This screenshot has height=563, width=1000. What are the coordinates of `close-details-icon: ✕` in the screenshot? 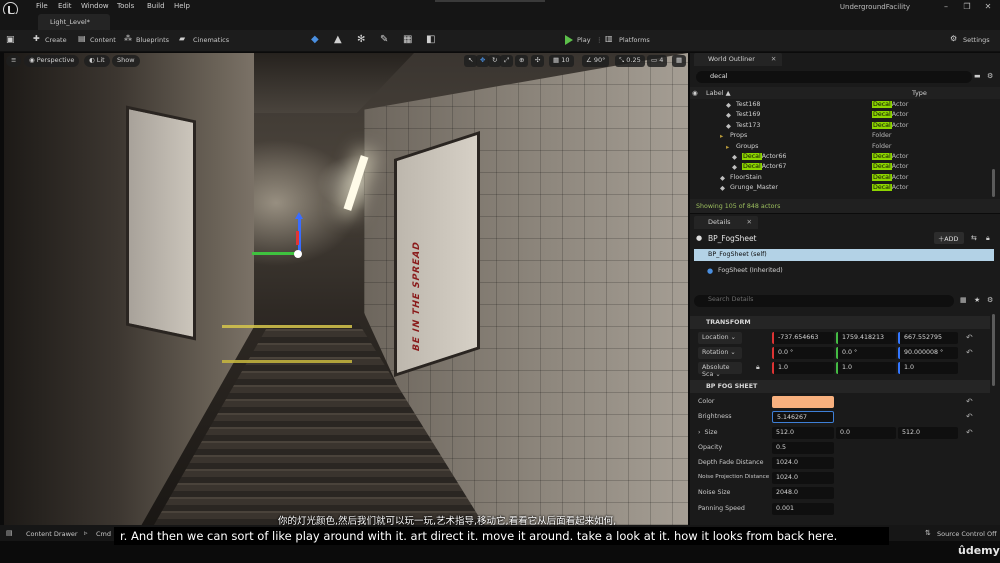 It's located at (749, 222).